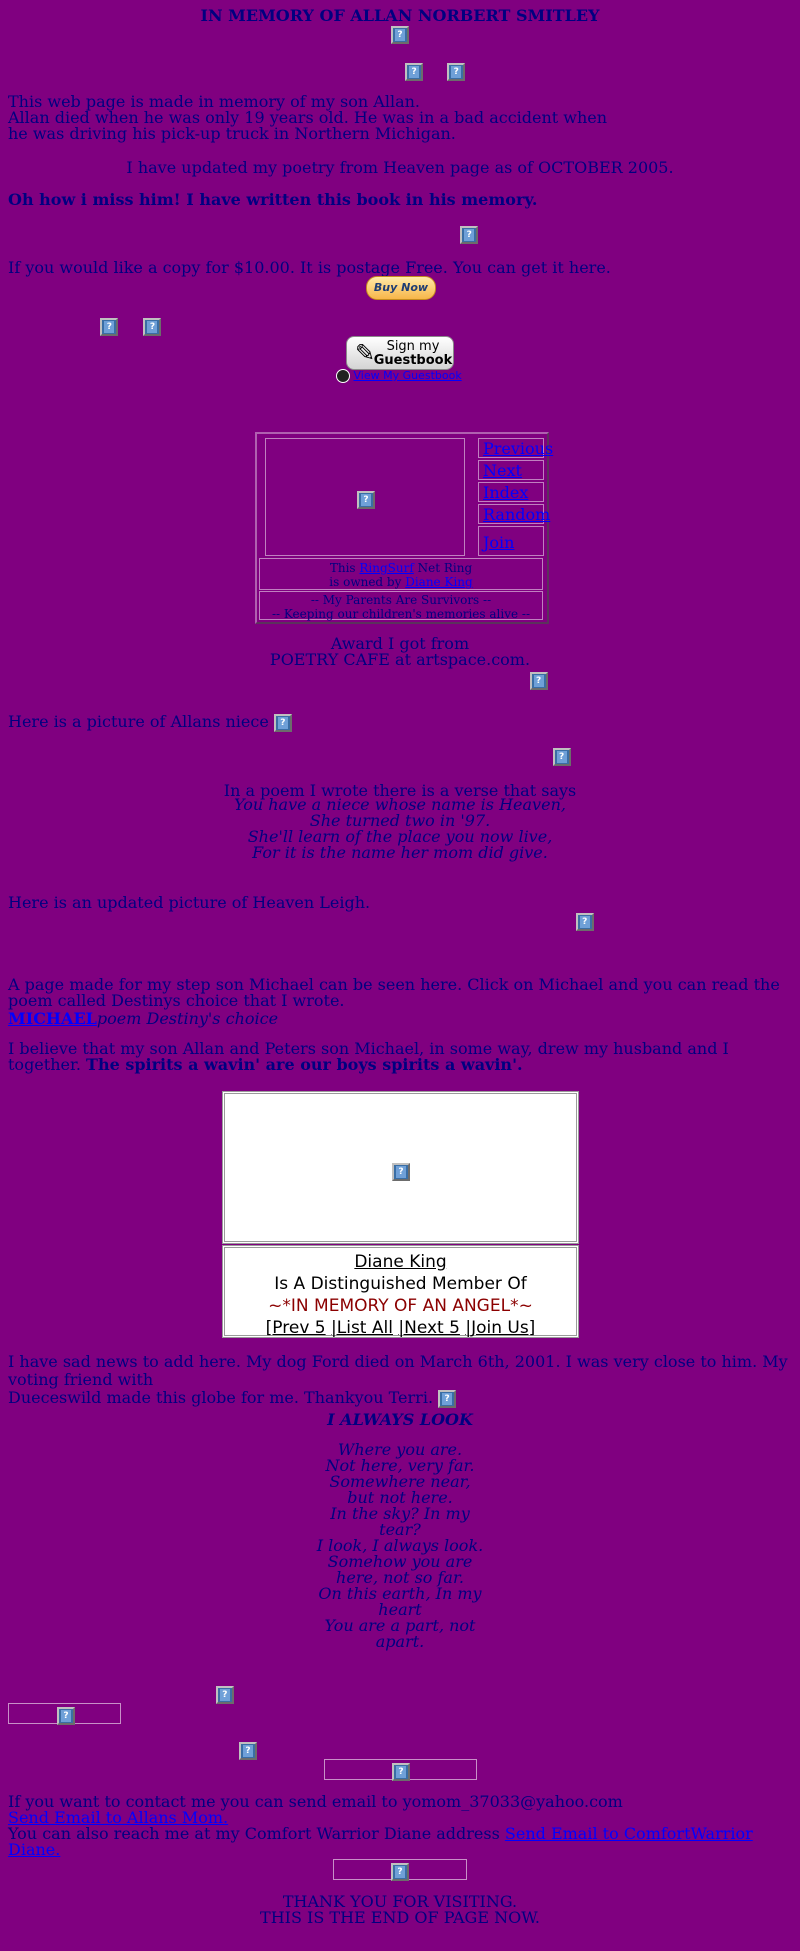  Describe the element at coordinates (511, 492) in the screenshot. I see `webring-index: Index` at that location.